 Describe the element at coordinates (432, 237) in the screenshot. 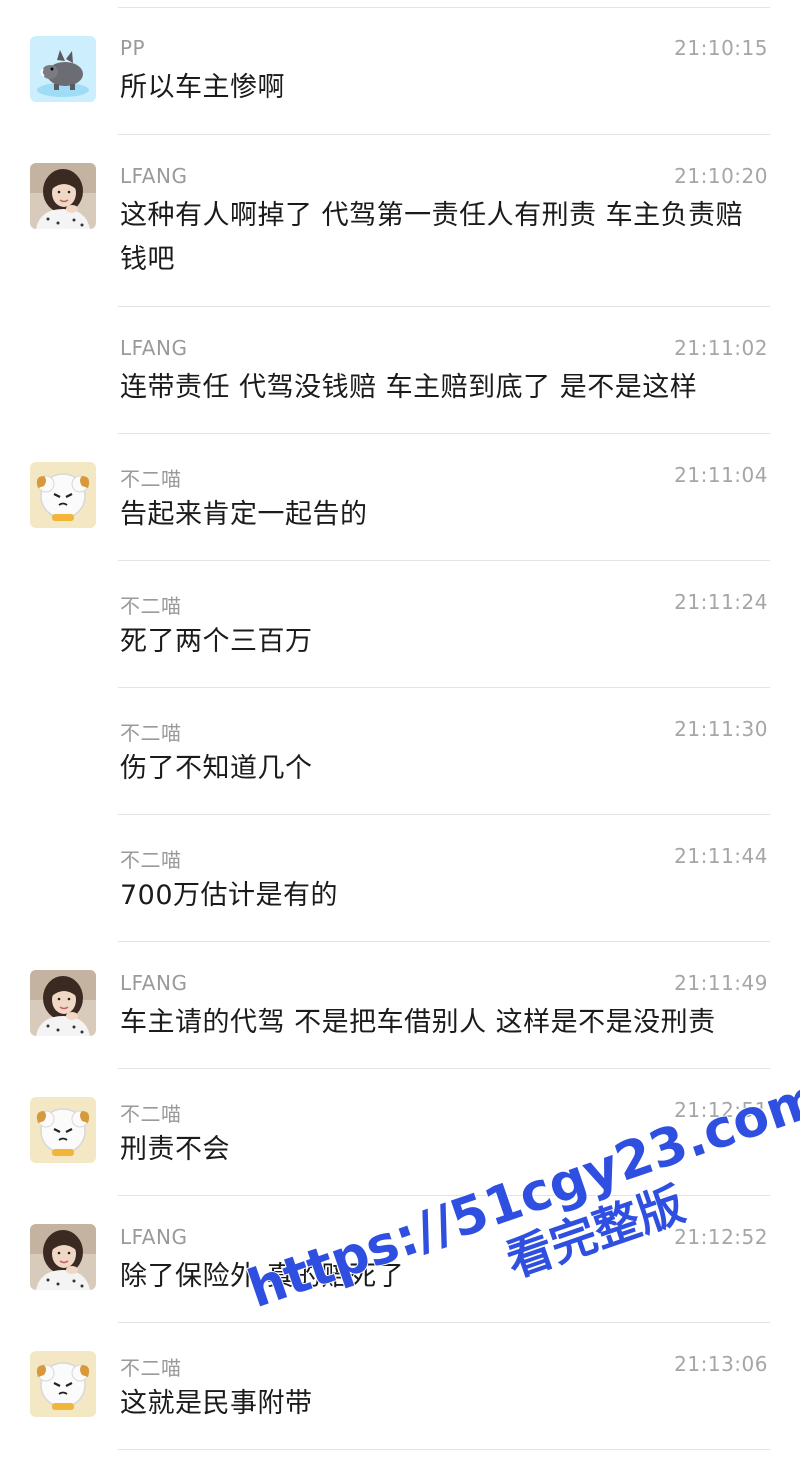

I see `message-text: 这种有人啊掉了 代驾第一责任人有刑责 车主负责赔钱吧` at that location.